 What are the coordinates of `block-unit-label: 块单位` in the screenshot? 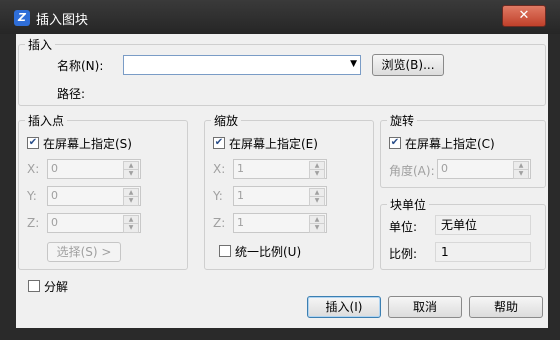 It's located at (408, 204).